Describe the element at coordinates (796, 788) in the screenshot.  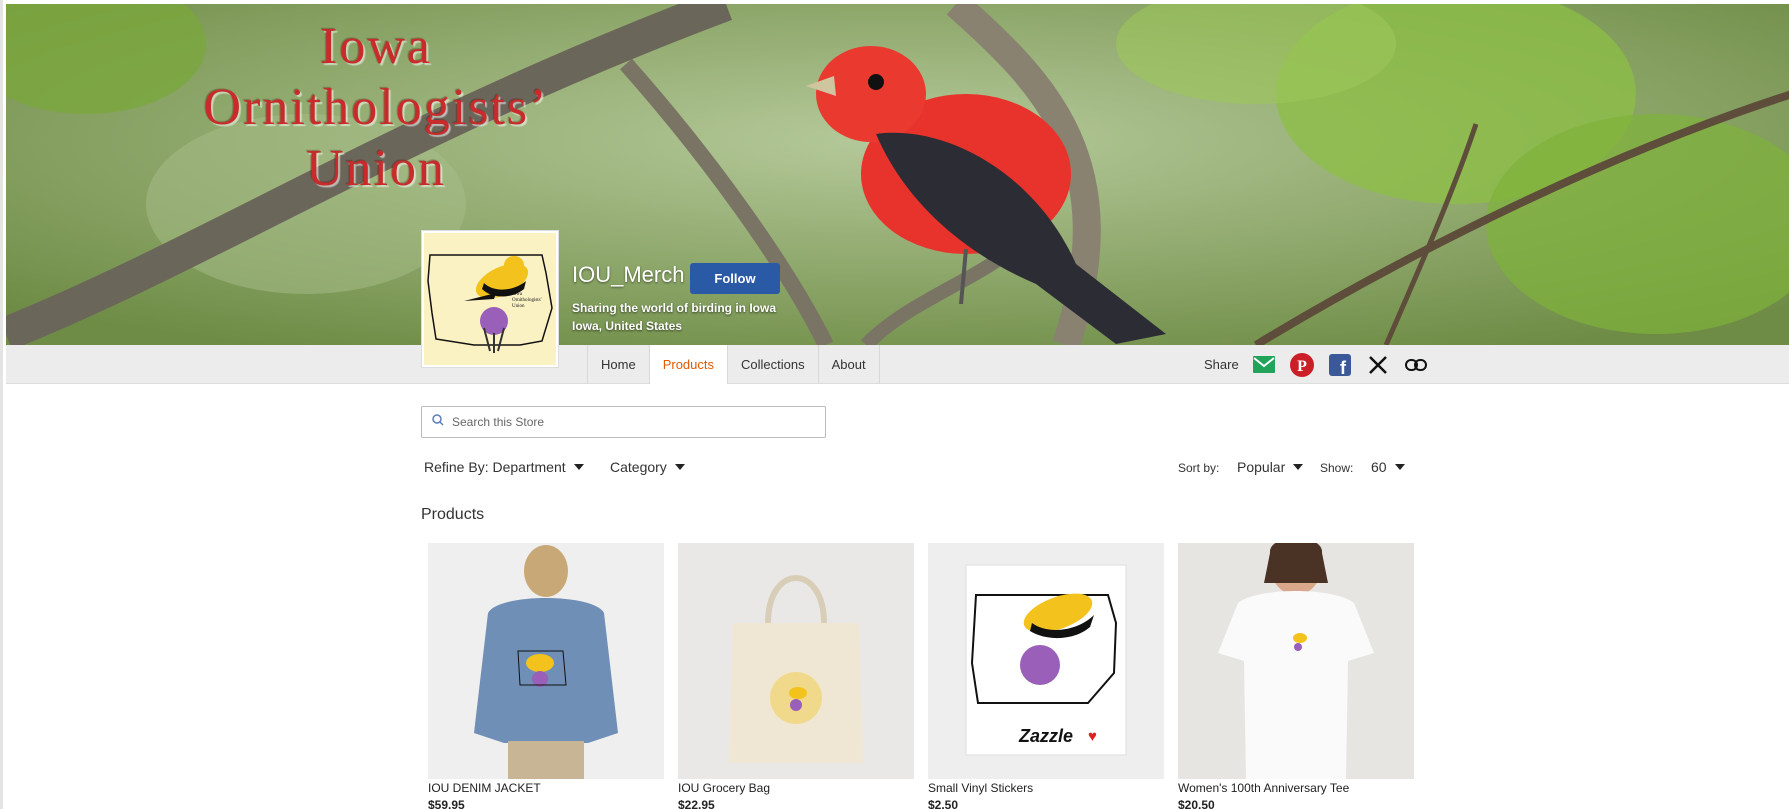
I see `product-name: IOU Grocery Bag` at that location.